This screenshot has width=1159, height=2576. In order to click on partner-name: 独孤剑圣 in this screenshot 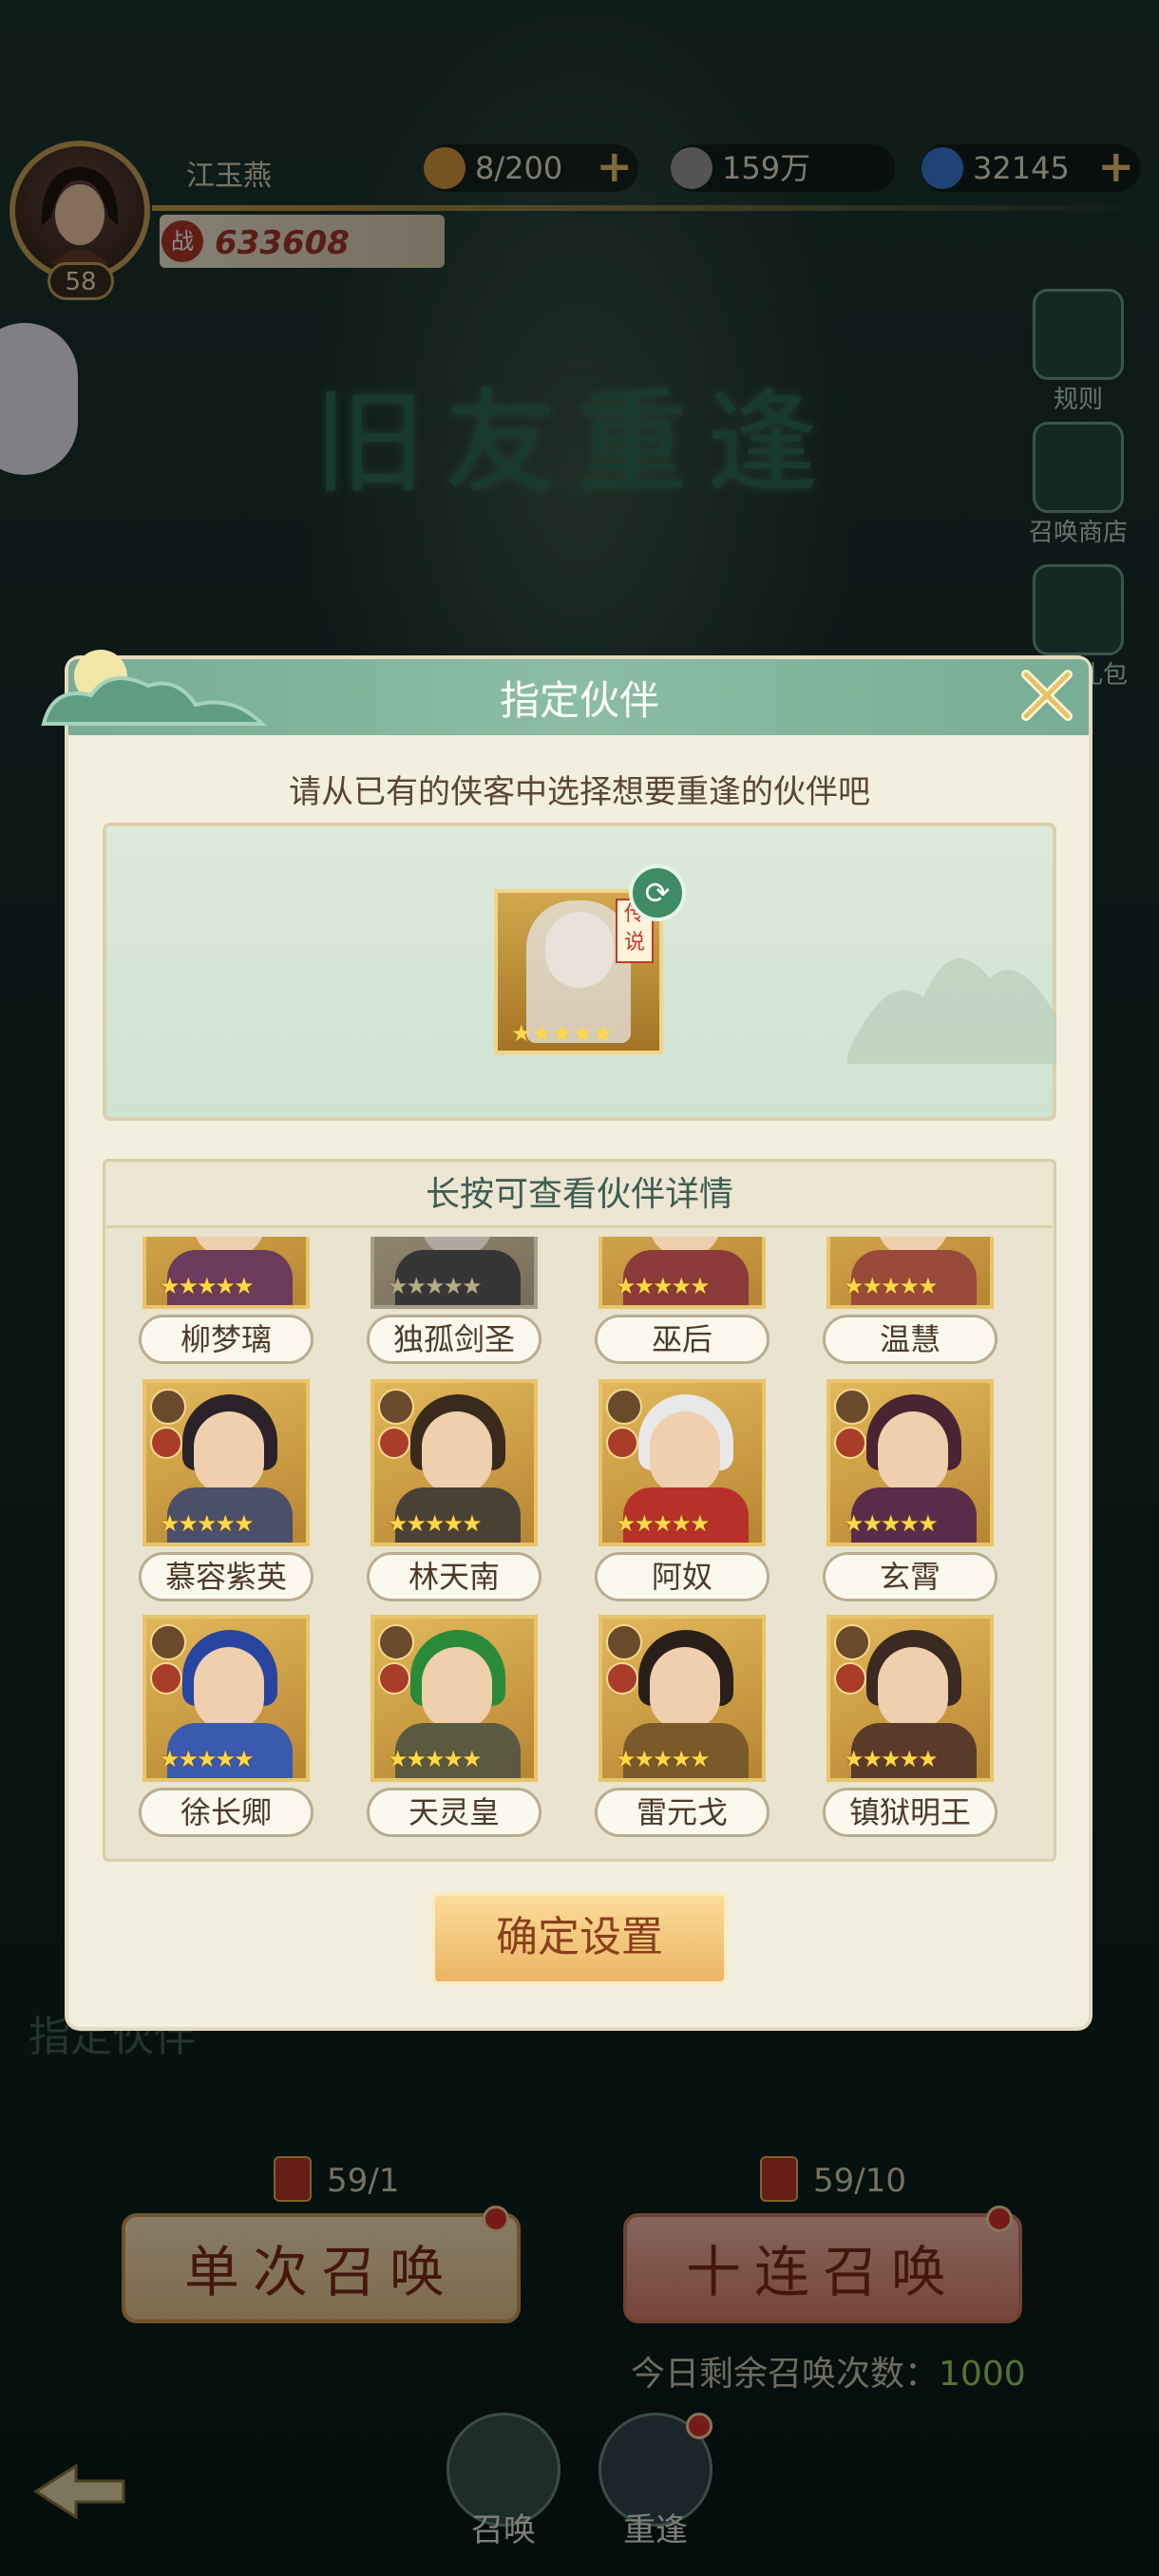, I will do `click(454, 1339)`.